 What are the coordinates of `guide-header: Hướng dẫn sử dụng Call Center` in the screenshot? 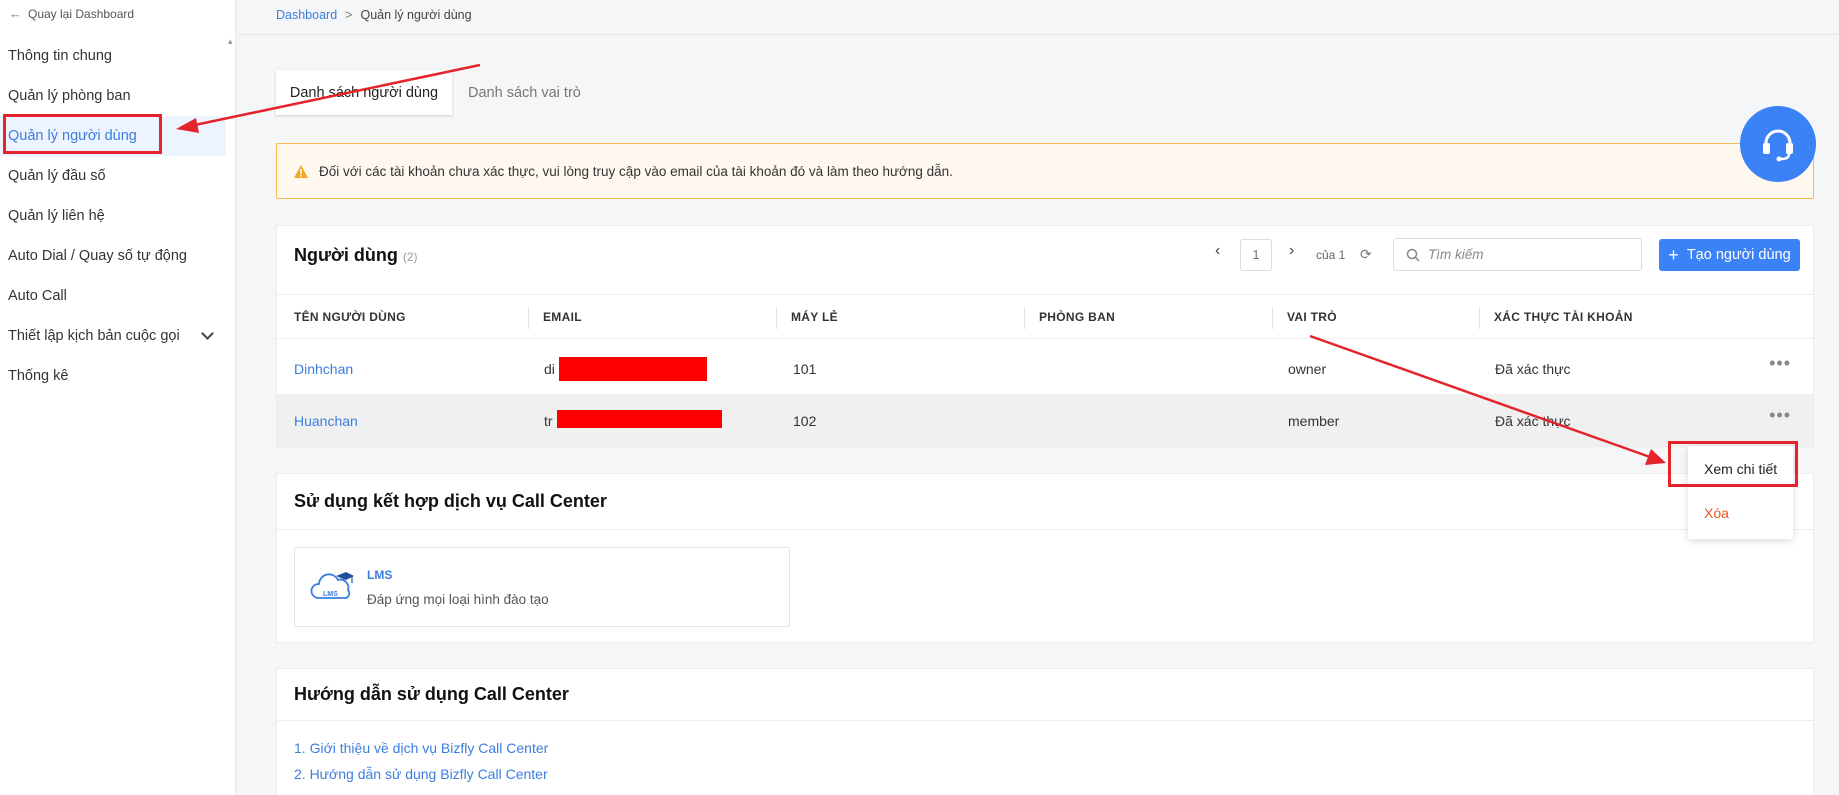 It's located at (1045, 695).